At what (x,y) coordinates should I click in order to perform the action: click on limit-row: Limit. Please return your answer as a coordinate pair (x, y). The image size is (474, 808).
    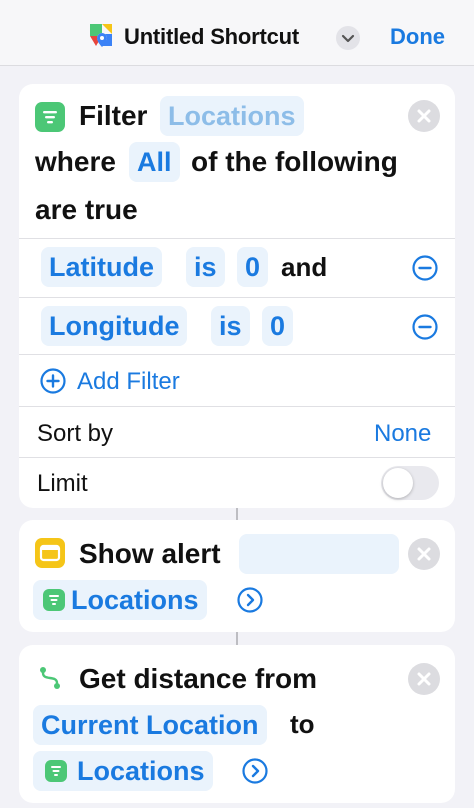
    Looking at the image, I should click on (237, 483).